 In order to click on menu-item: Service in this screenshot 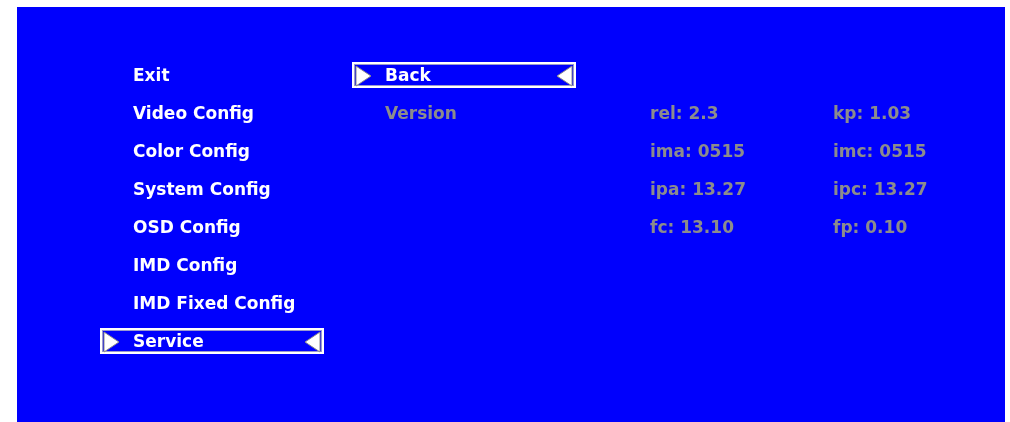, I will do `click(212, 341)`.